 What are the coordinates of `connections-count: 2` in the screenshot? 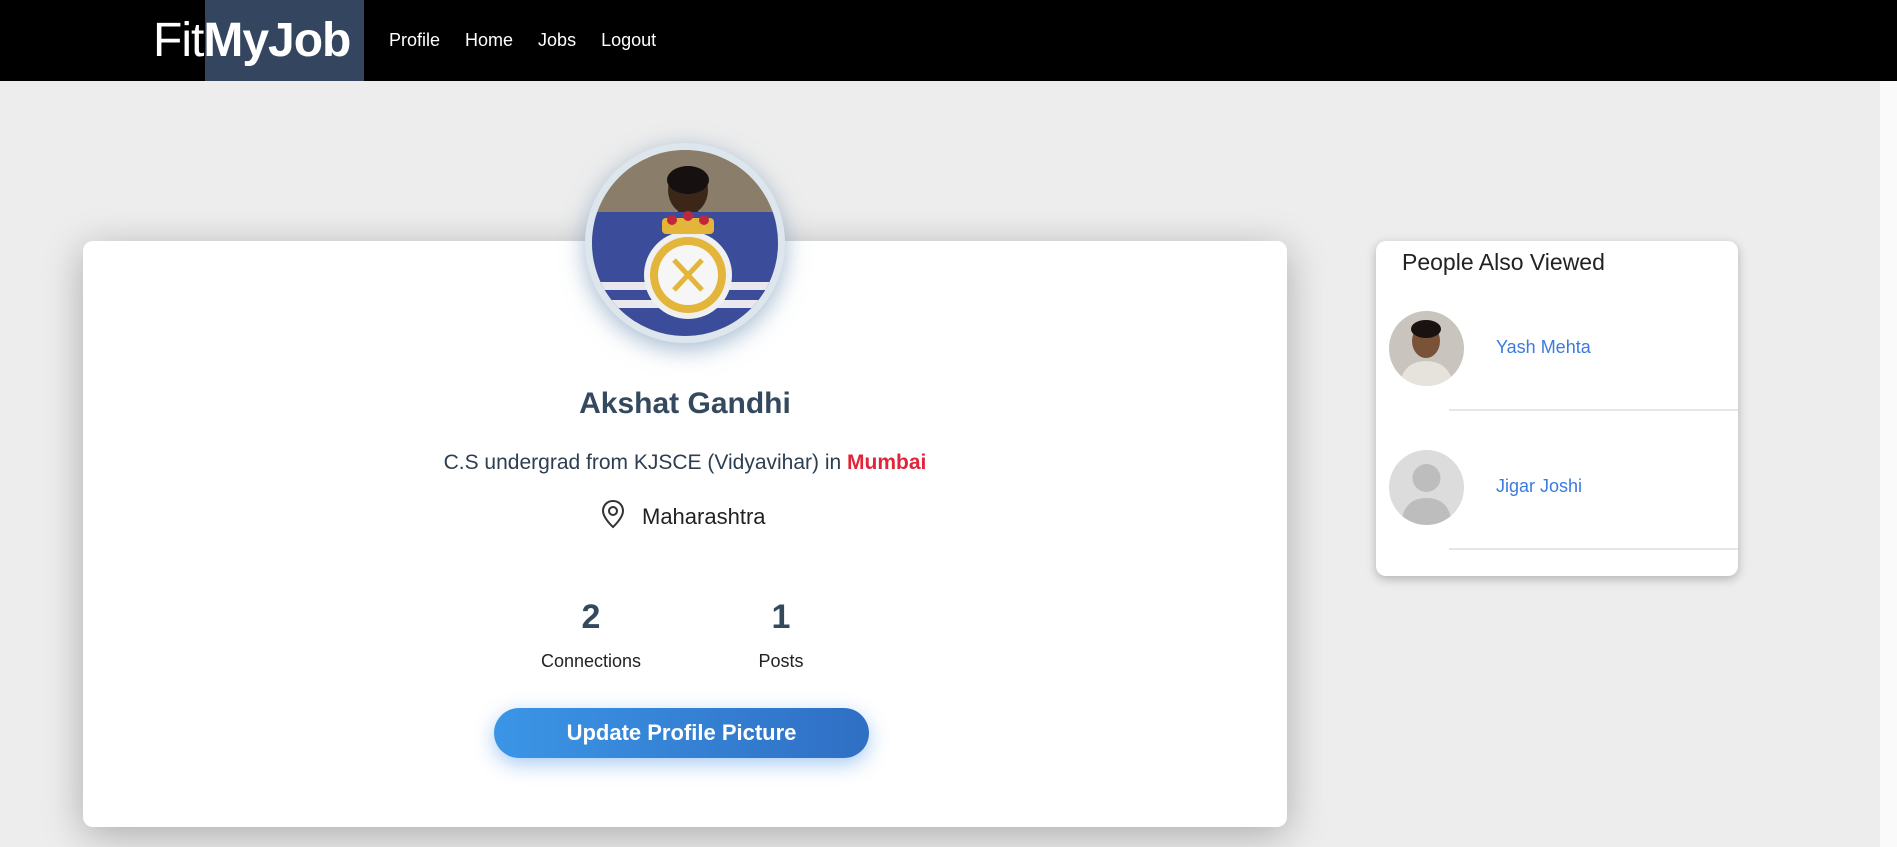 It's located at (591, 617).